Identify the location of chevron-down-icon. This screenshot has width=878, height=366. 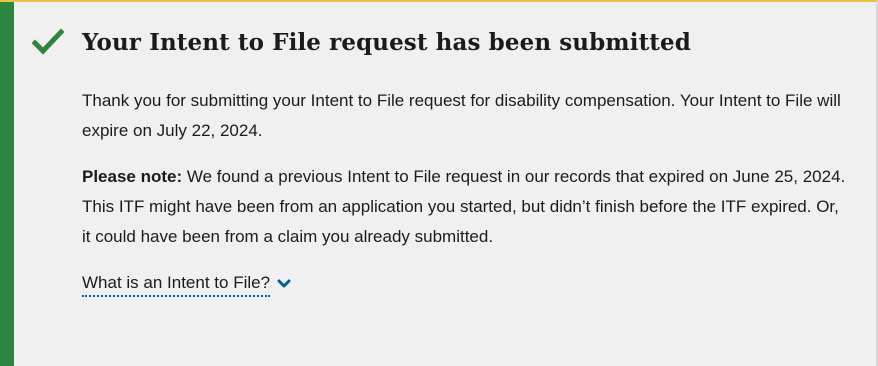
(284, 284).